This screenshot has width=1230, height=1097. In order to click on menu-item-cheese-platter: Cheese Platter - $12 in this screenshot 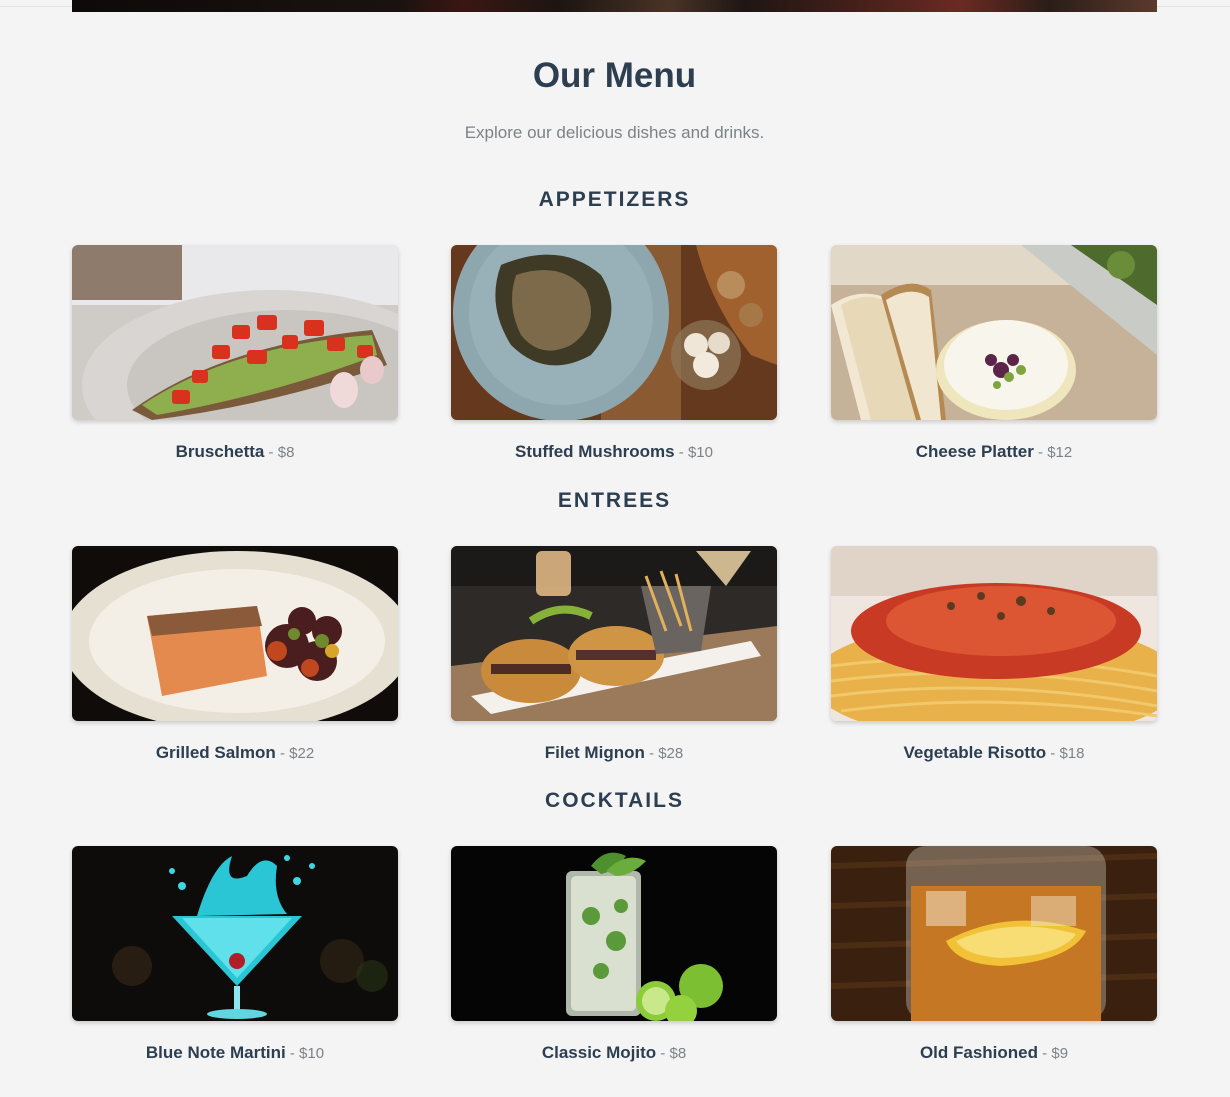, I will do `click(994, 355)`.